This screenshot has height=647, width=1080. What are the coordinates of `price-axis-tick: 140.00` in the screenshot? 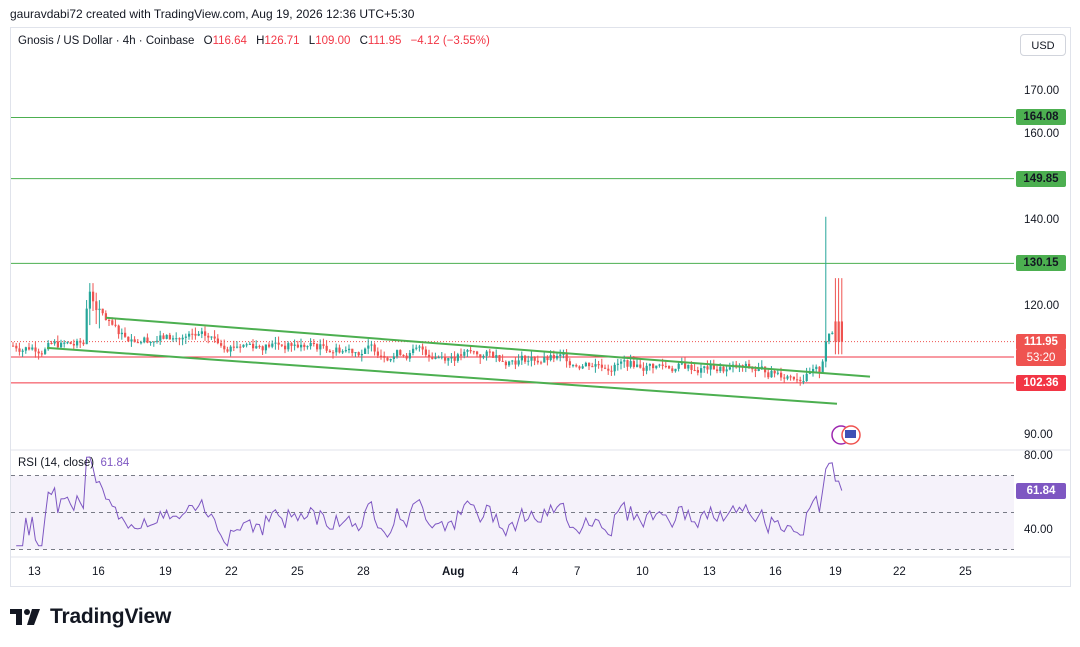 It's located at (1042, 220).